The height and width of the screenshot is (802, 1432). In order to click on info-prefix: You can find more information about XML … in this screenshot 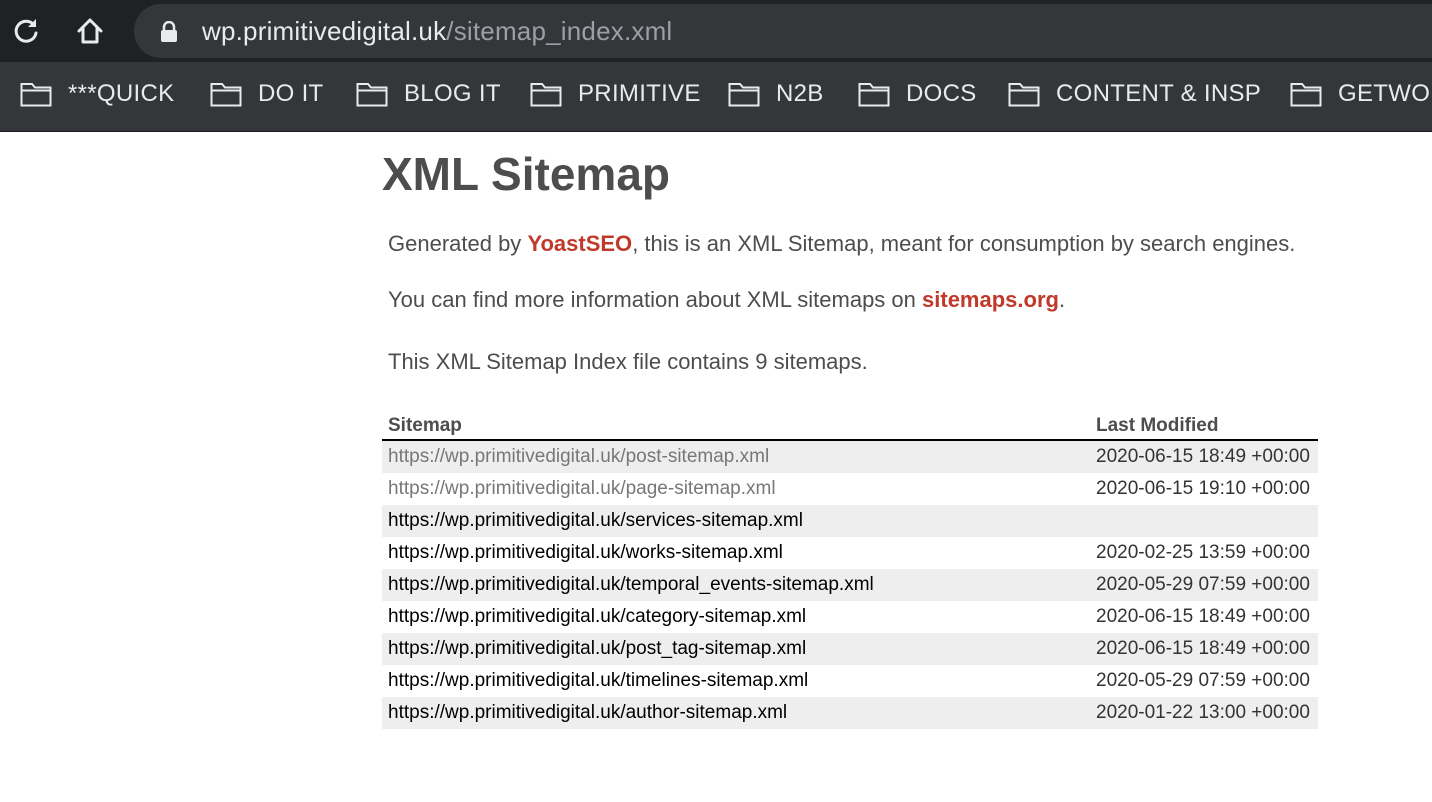, I will do `click(655, 299)`.